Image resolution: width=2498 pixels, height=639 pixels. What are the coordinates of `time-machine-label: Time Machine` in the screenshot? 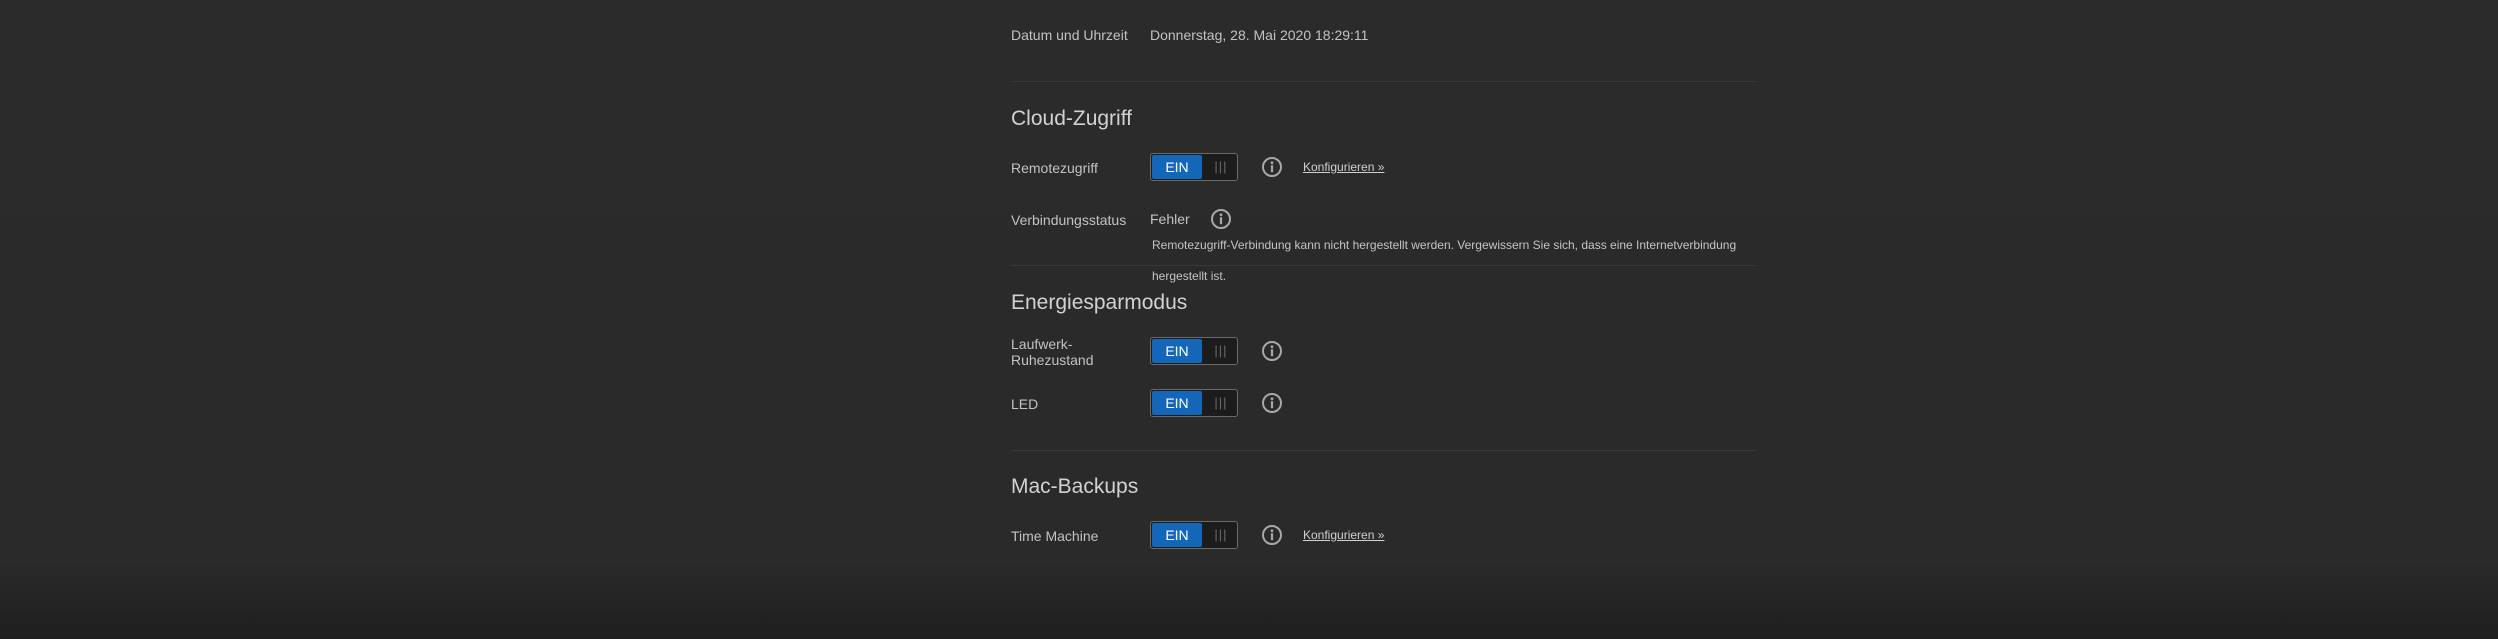 It's located at (1055, 536).